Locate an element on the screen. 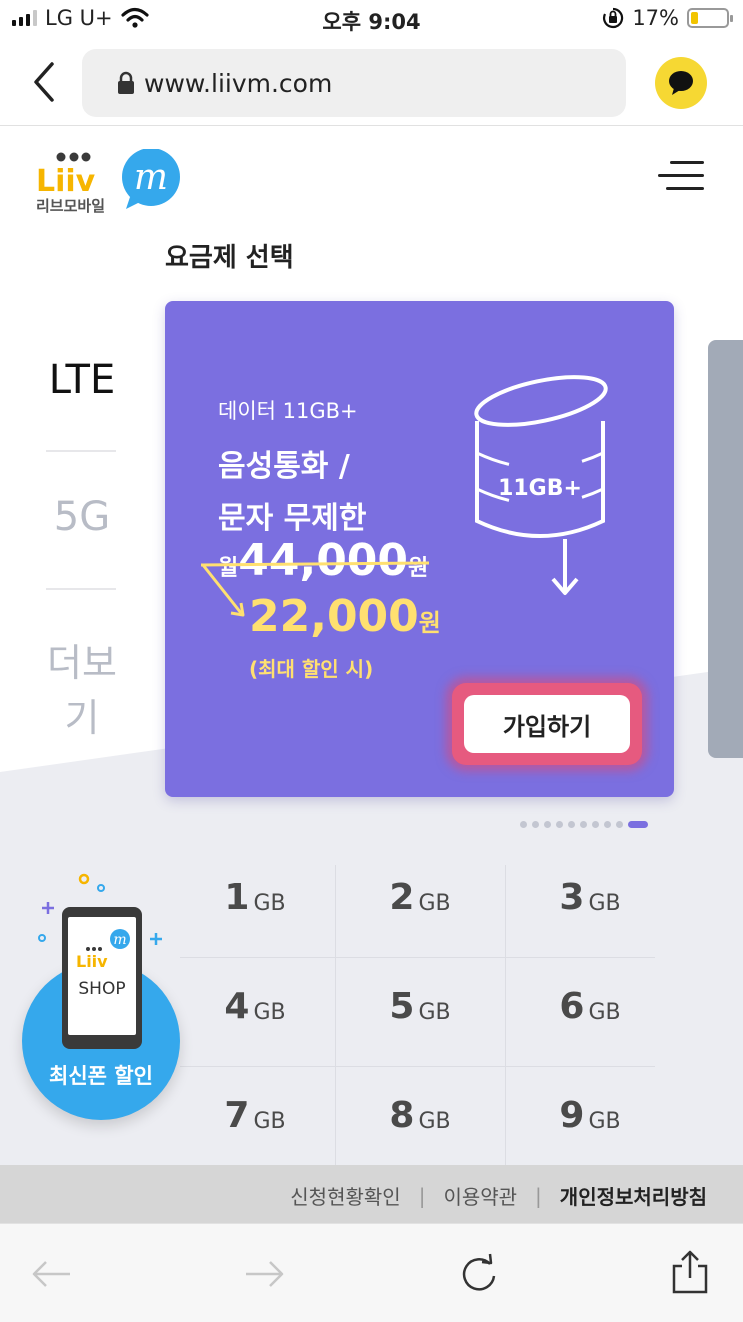 This screenshot has height=1322, width=743. carousel-dots is located at coordinates (584, 824).